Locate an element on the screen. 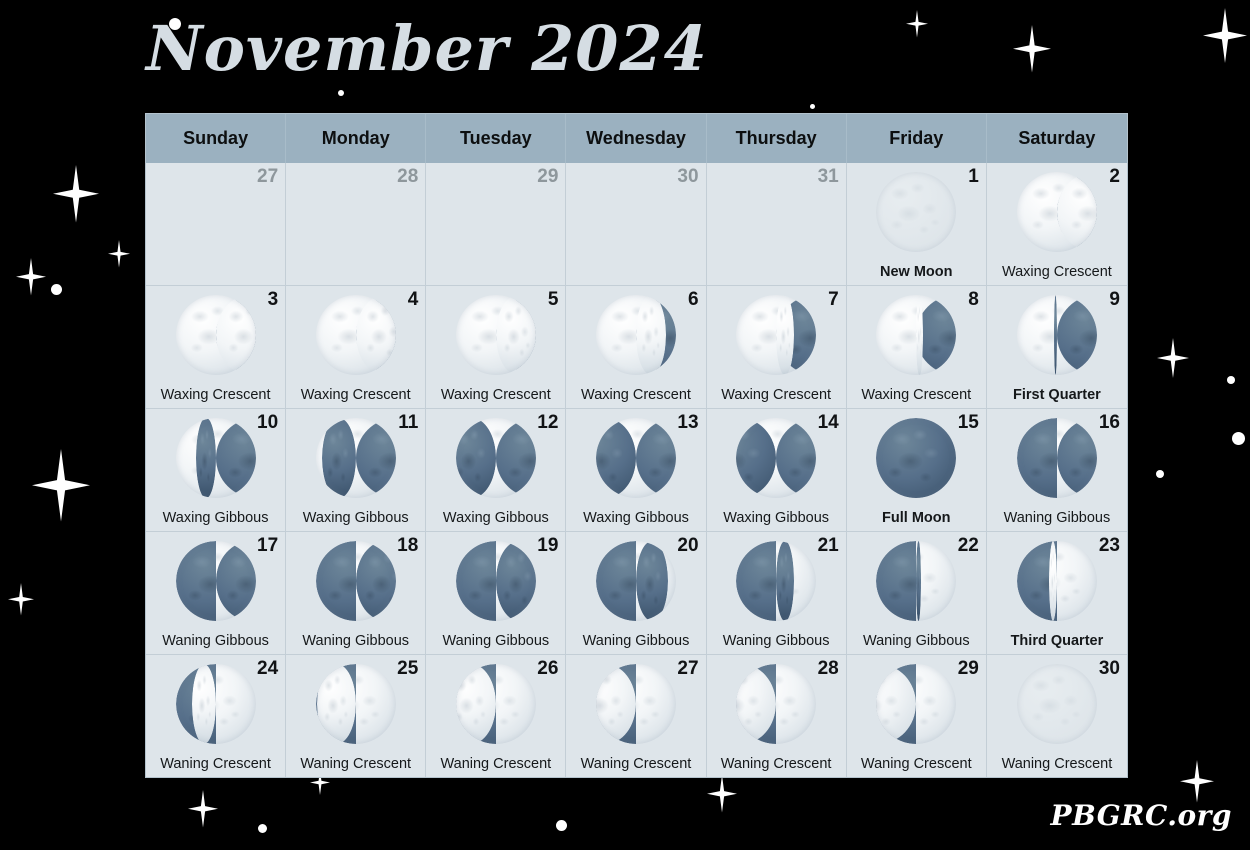 This screenshot has height=850, width=1250. day-number: 30 is located at coordinates (688, 176).